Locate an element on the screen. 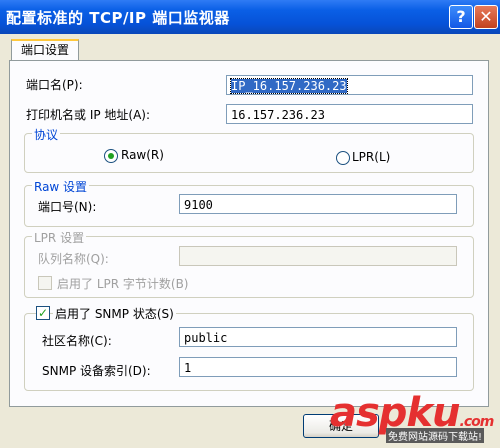 This screenshot has height=448, width=500. raw-radio-dot is located at coordinates (111, 156).